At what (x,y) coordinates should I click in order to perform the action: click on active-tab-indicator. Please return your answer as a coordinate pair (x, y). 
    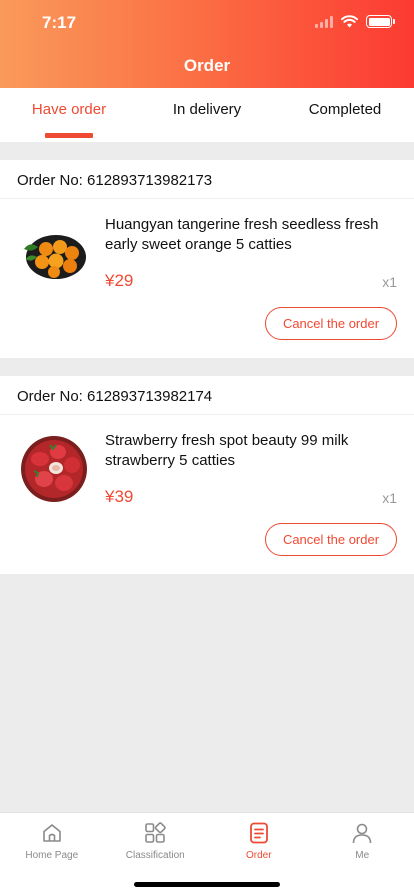
    Looking at the image, I should click on (69, 135).